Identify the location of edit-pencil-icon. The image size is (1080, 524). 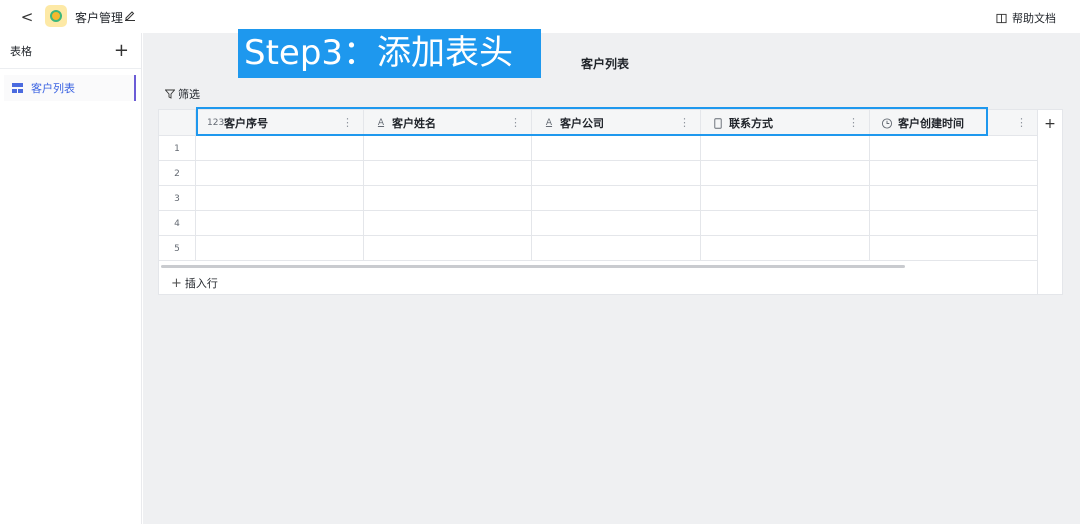
(130, 15).